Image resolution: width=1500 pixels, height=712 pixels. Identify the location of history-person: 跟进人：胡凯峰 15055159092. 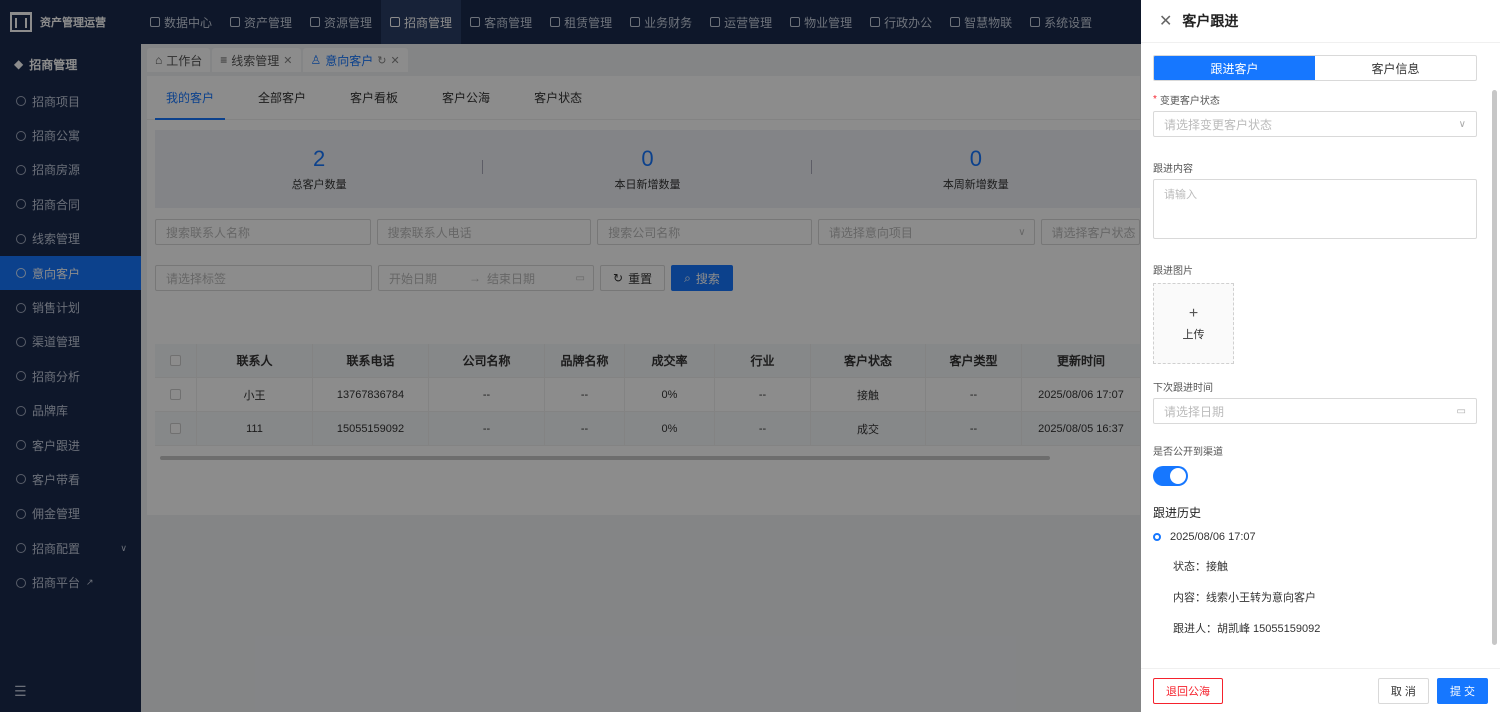
(1247, 629).